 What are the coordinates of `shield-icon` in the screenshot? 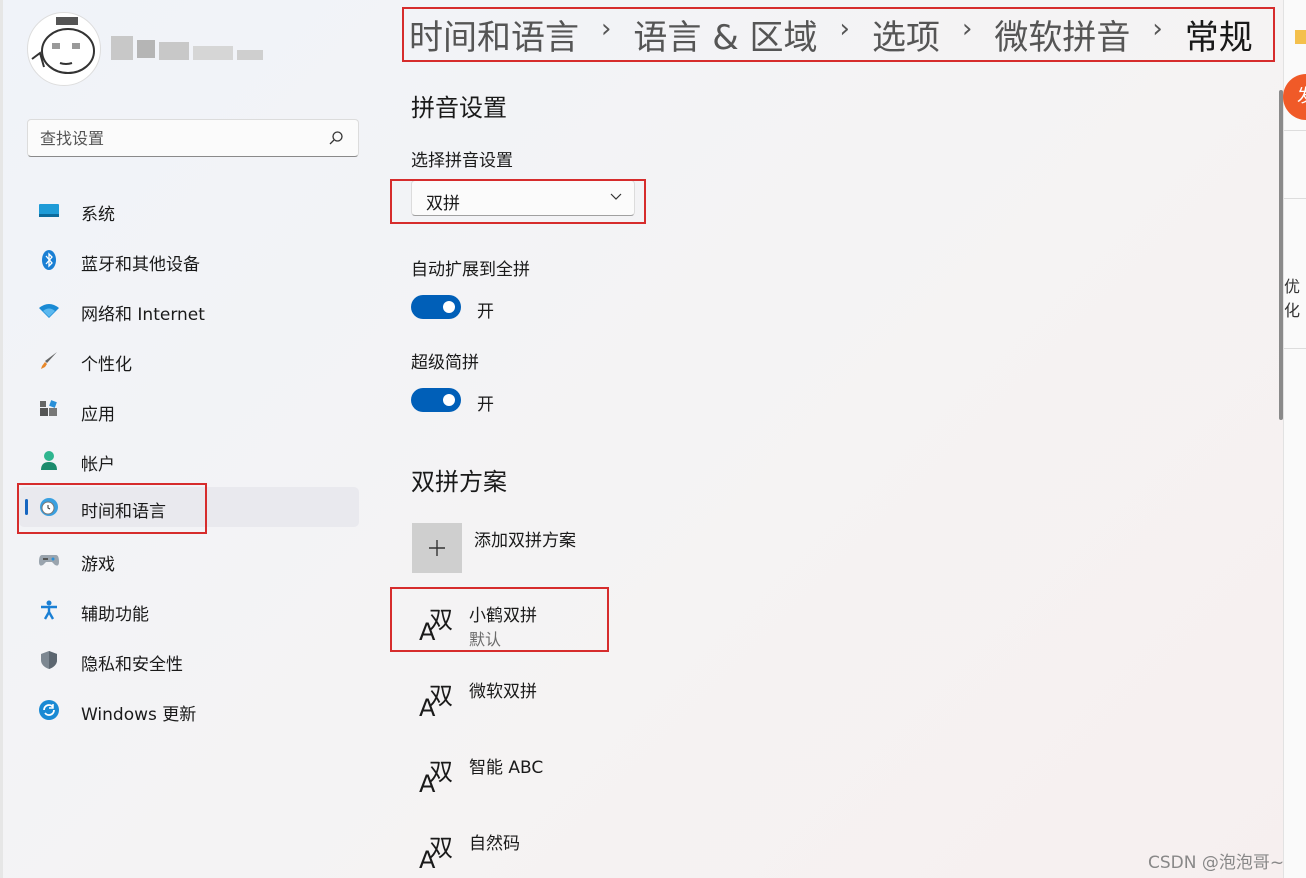 It's located at (49, 660).